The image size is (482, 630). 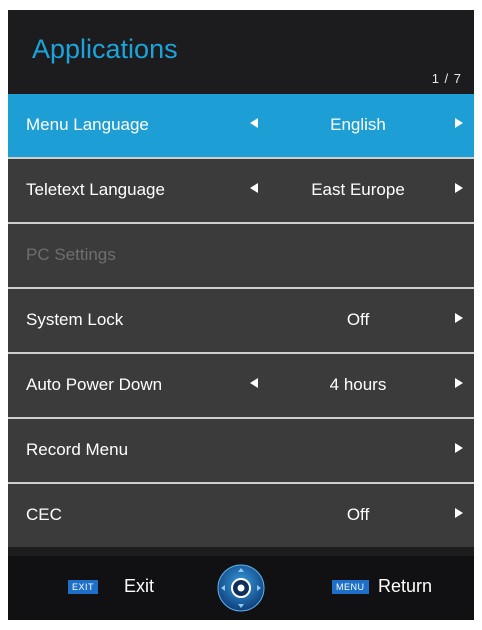 What do you see at coordinates (241, 189) in the screenshot?
I see `menu-item-teletext-language: Teletext Language East Europe` at bounding box center [241, 189].